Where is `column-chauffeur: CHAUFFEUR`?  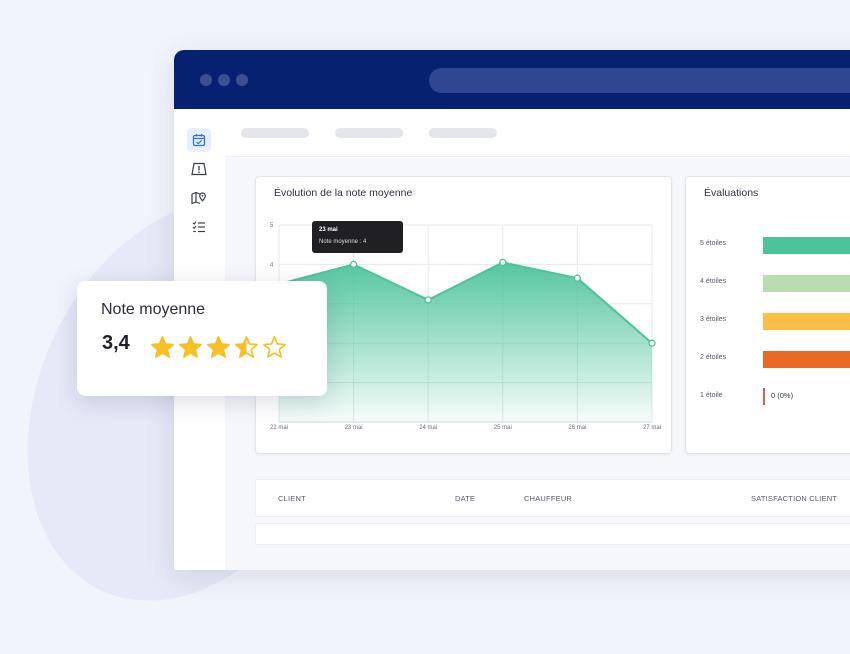 column-chauffeur: CHAUFFEUR is located at coordinates (548, 498).